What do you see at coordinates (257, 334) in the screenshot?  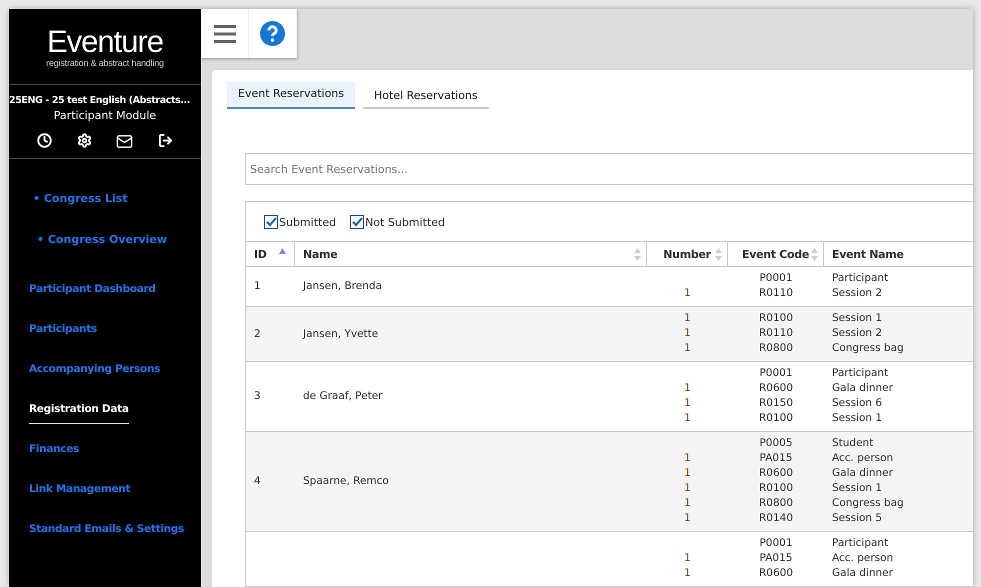 I see `table-cell: 2` at bounding box center [257, 334].